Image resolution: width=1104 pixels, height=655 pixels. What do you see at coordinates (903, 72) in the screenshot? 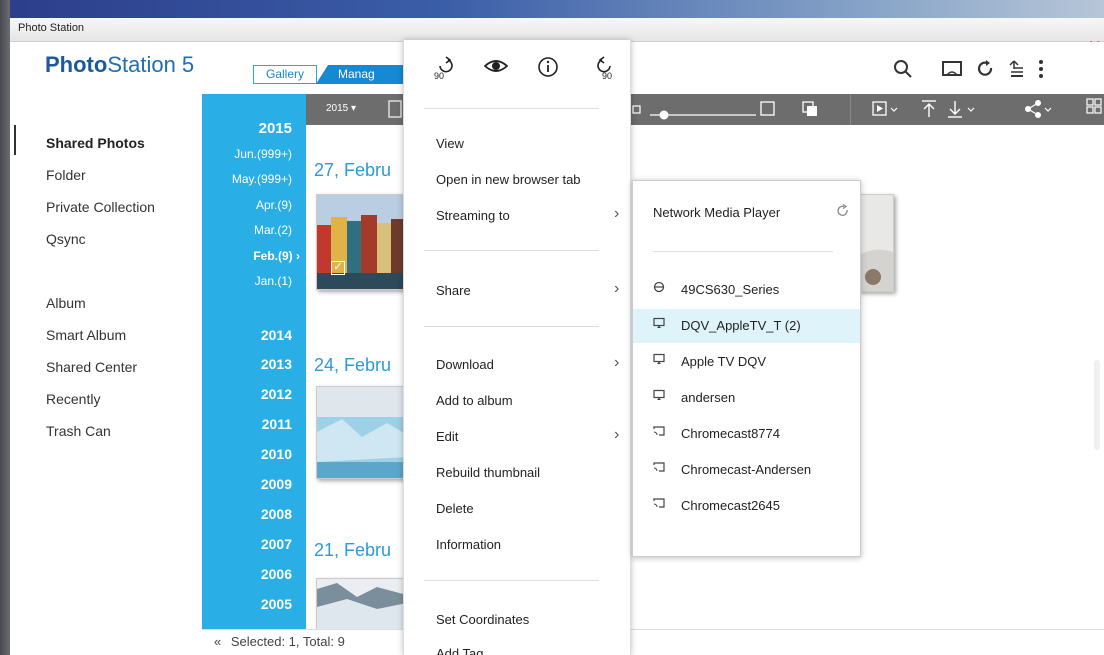
I see `search-icon` at bounding box center [903, 72].